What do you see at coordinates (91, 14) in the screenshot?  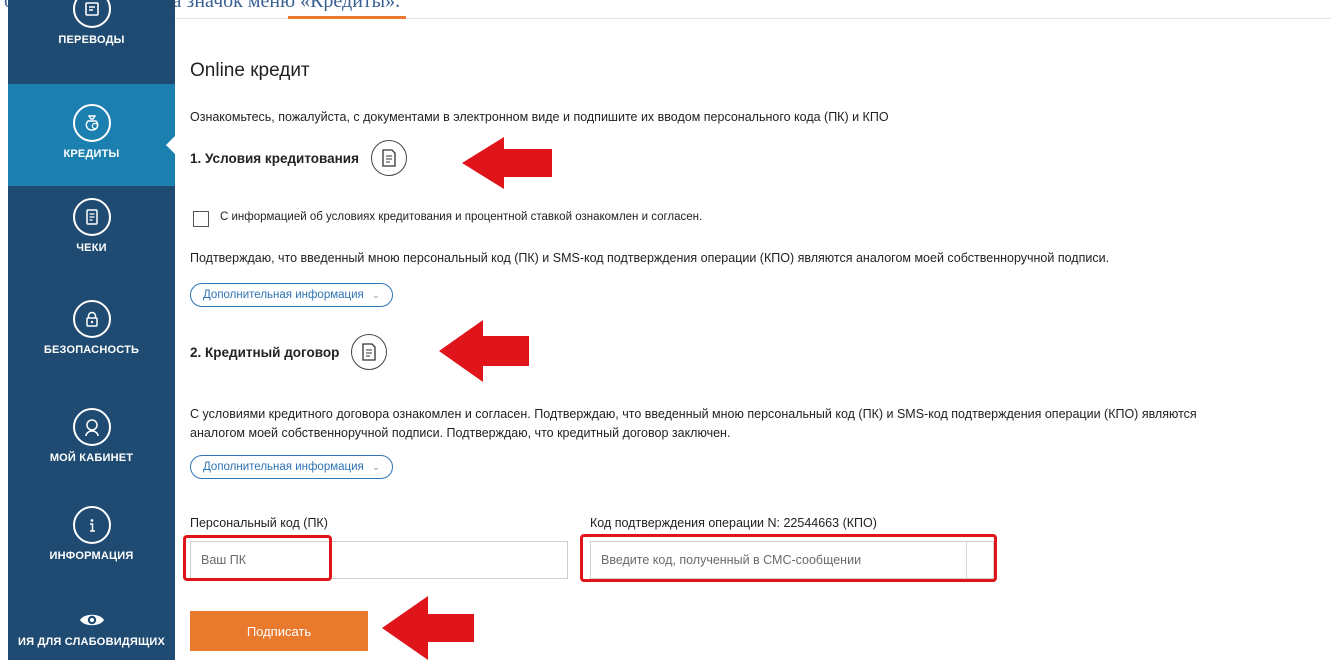 I see `transfer-icon` at bounding box center [91, 14].